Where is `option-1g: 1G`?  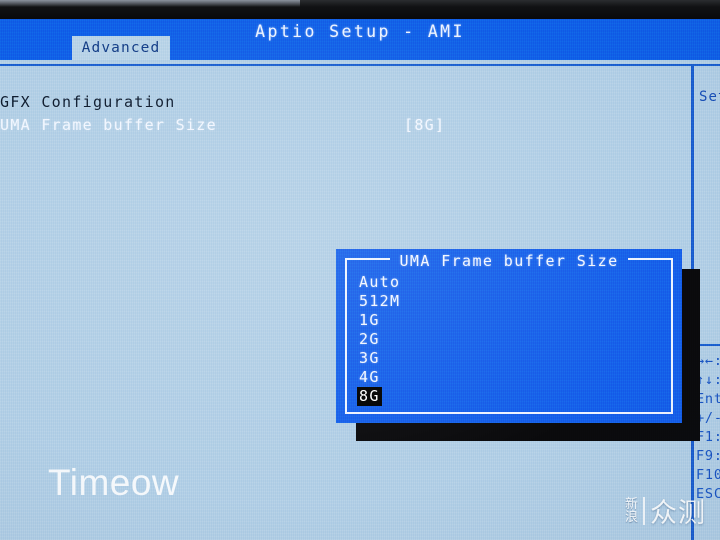
option-1g: 1G is located at coordinates (369, 320).